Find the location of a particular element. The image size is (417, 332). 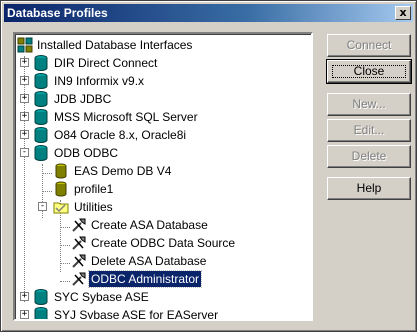

tree-item-o84: + O84 Oracle 8.x, Oracle8i is located at coordinates (160, 135).